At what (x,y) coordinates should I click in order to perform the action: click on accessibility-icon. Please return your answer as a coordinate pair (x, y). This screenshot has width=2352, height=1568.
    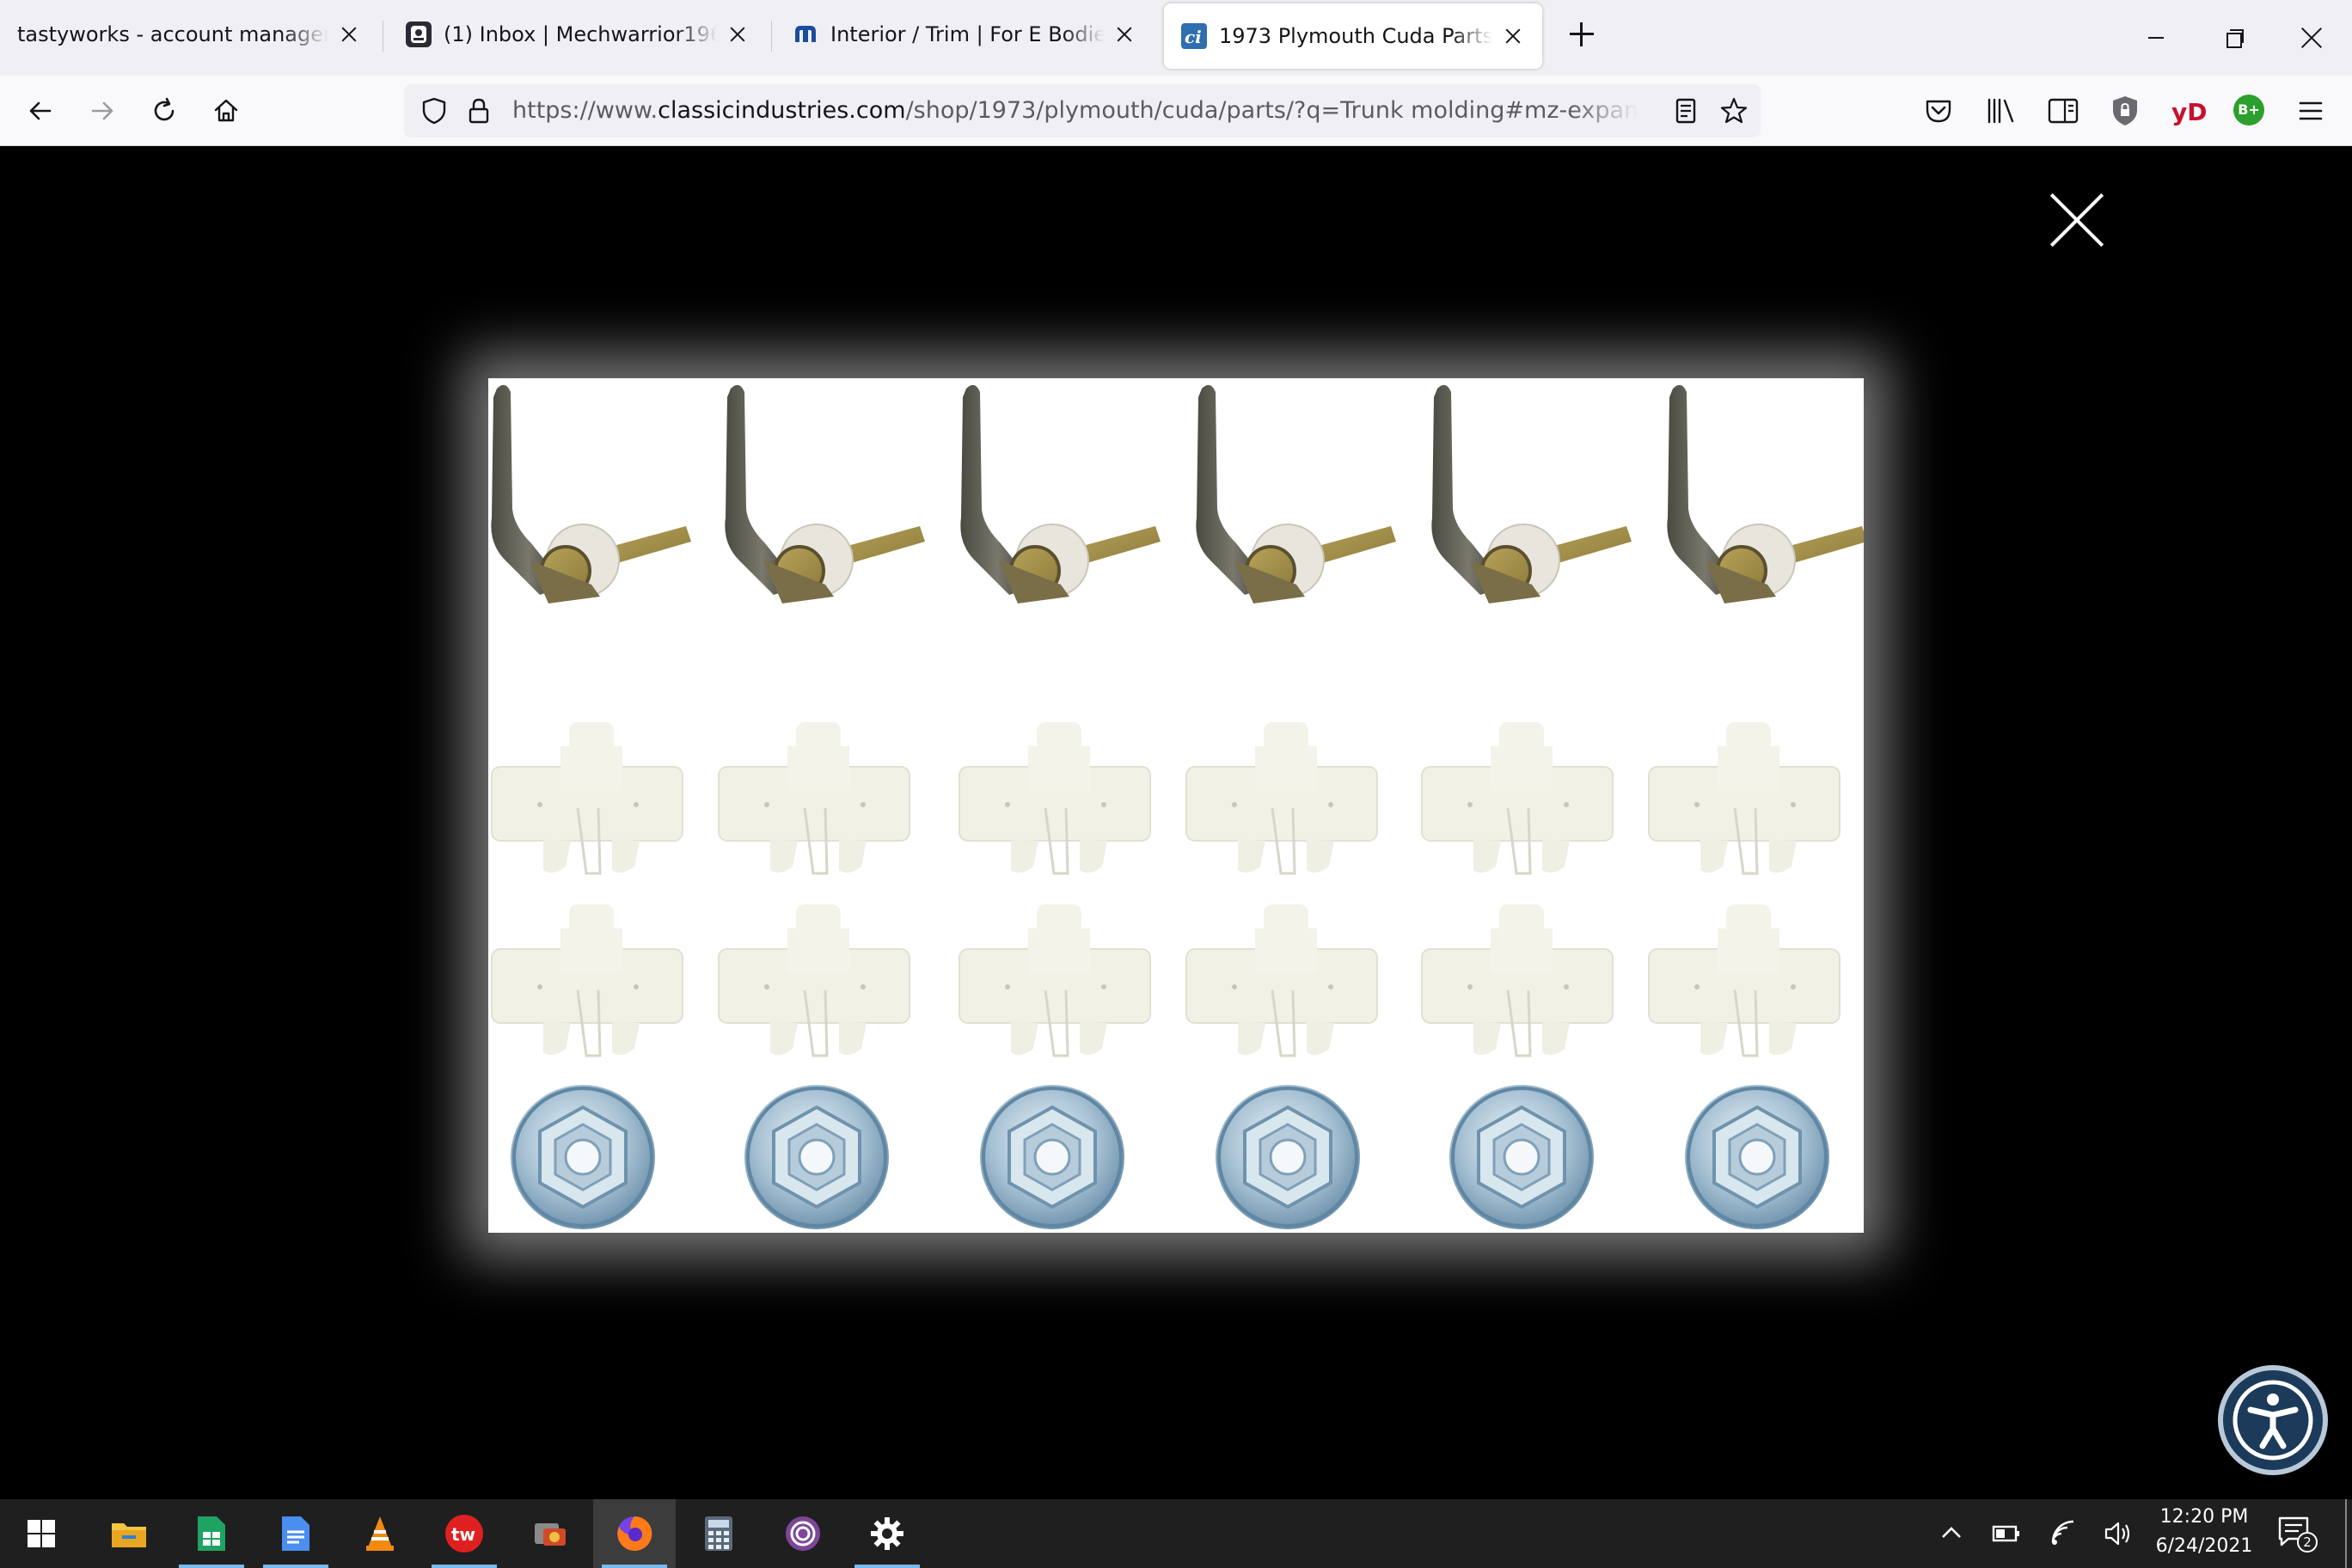
    Looking at the image, I should click on (2273, 1420).